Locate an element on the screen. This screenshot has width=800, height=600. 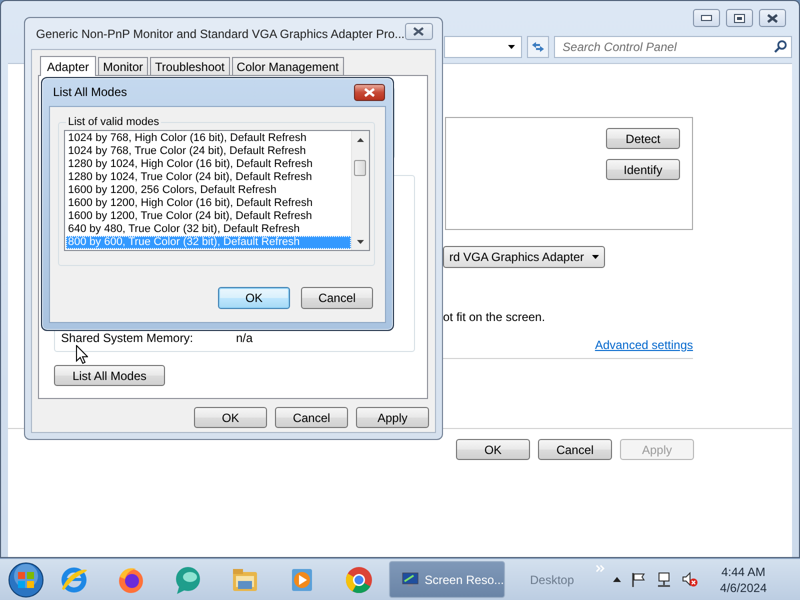
side-button: Detect is located at coordinates (643, 138).